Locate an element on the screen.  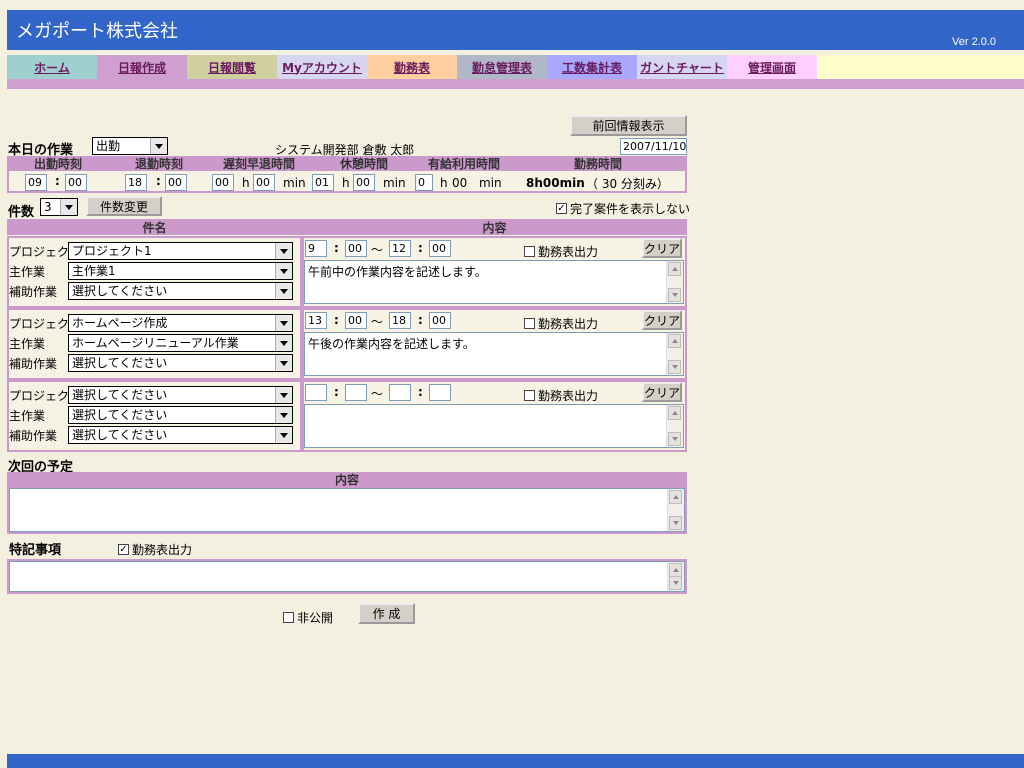
task-end-hour: 12 is located at coordinates (400, 248).